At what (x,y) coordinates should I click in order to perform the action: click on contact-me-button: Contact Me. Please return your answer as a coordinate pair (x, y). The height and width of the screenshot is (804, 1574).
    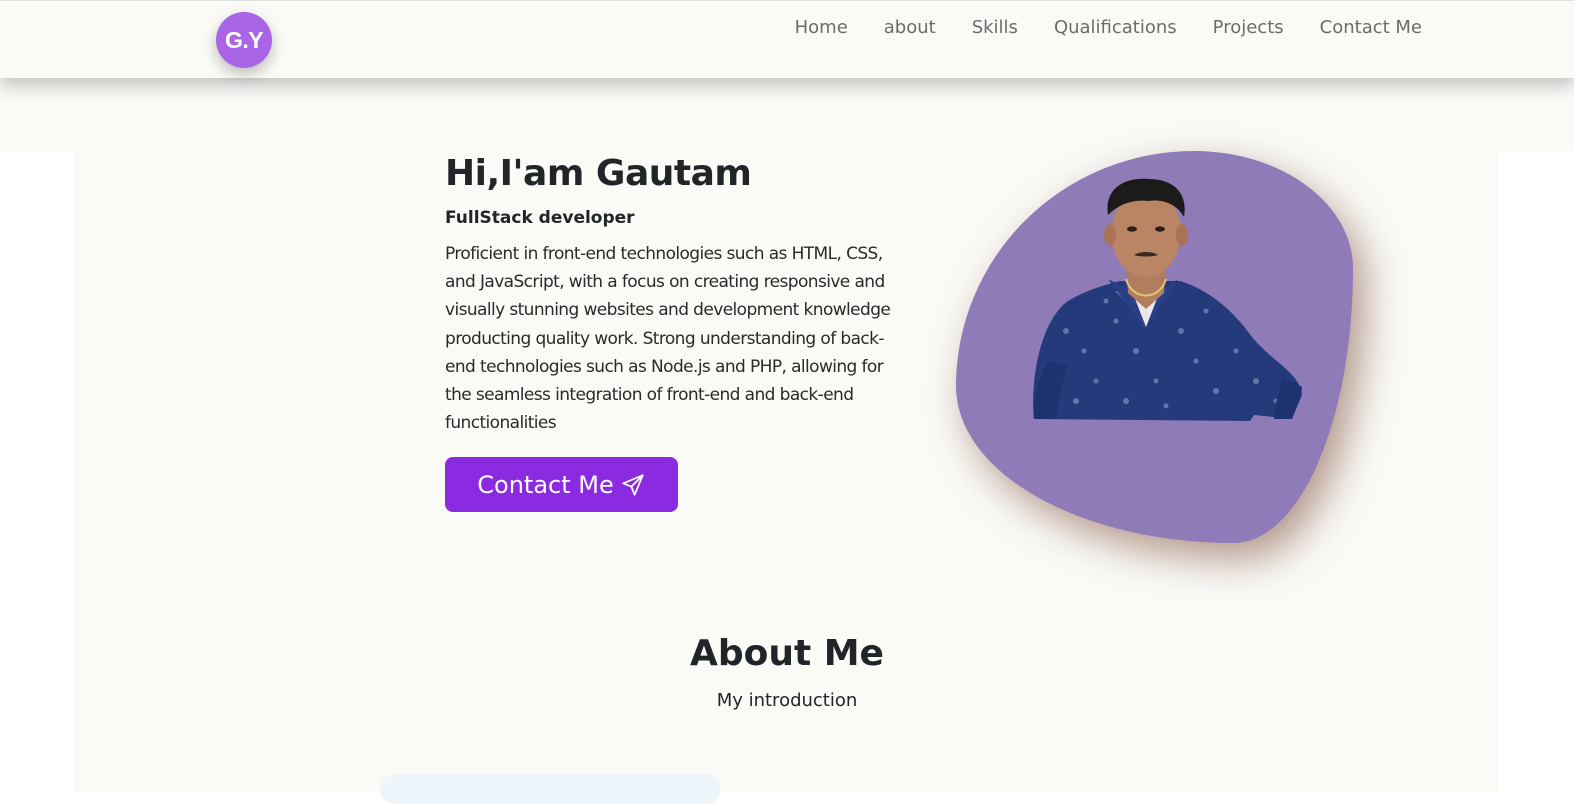
    Looking at the image, I should click on (561, 484).